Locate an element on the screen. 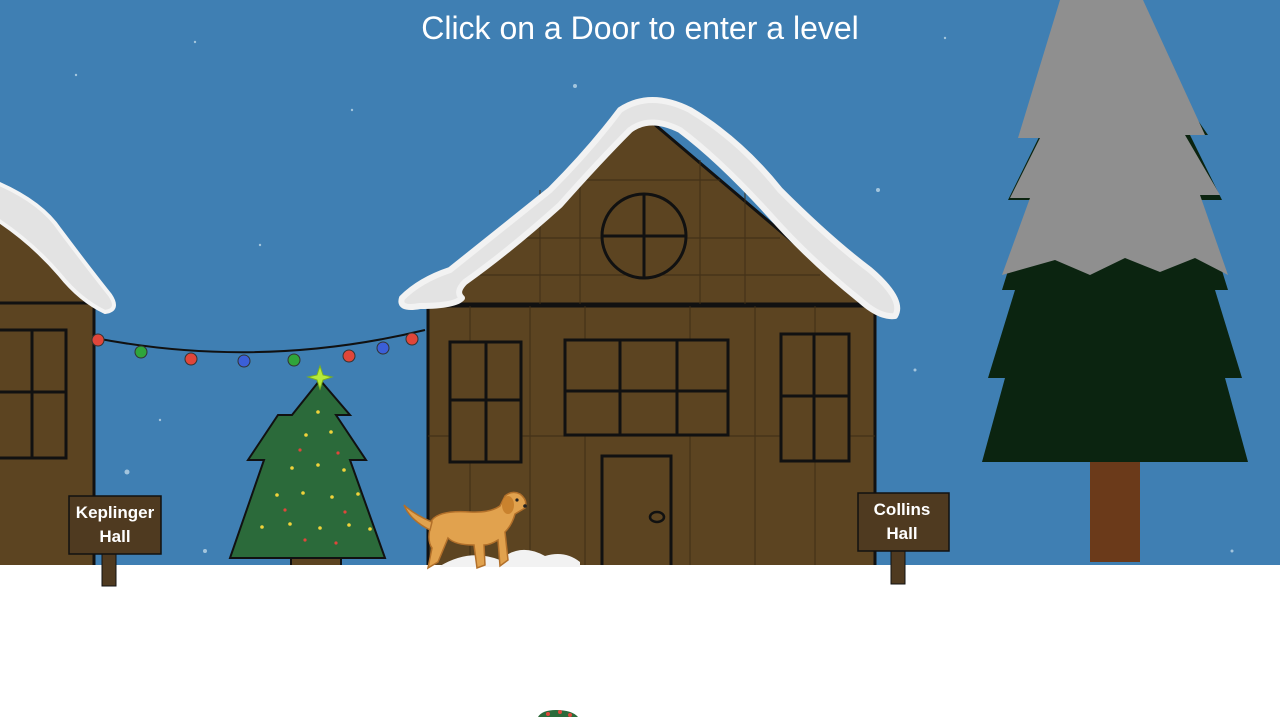 This screenshot has height=717, width=1280. left-house-window is located at coordinates (34, 394).